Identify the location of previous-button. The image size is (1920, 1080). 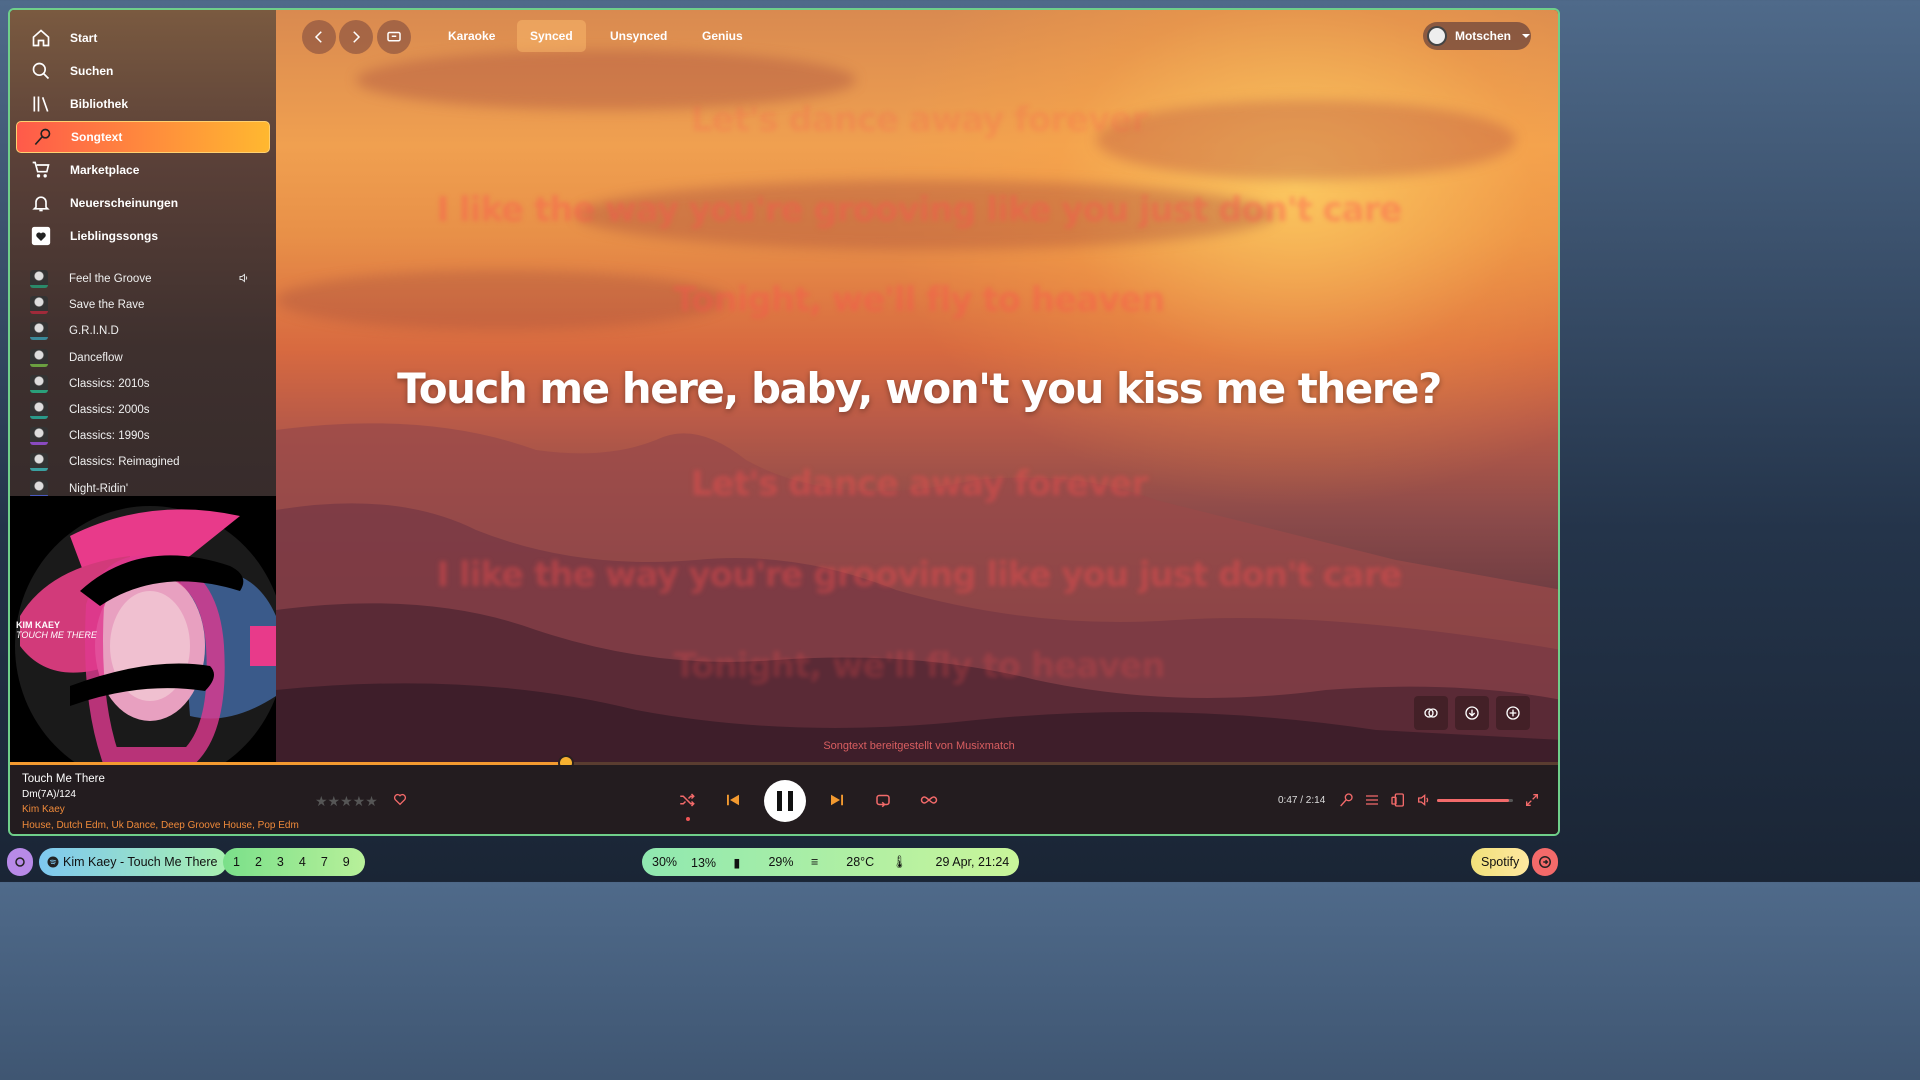
(733, 800).